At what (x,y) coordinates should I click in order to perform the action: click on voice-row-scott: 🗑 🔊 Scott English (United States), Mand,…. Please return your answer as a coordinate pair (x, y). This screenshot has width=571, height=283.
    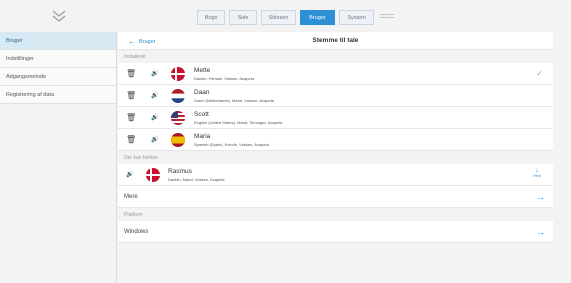
    Looking at the image, I should click on (335, 118).